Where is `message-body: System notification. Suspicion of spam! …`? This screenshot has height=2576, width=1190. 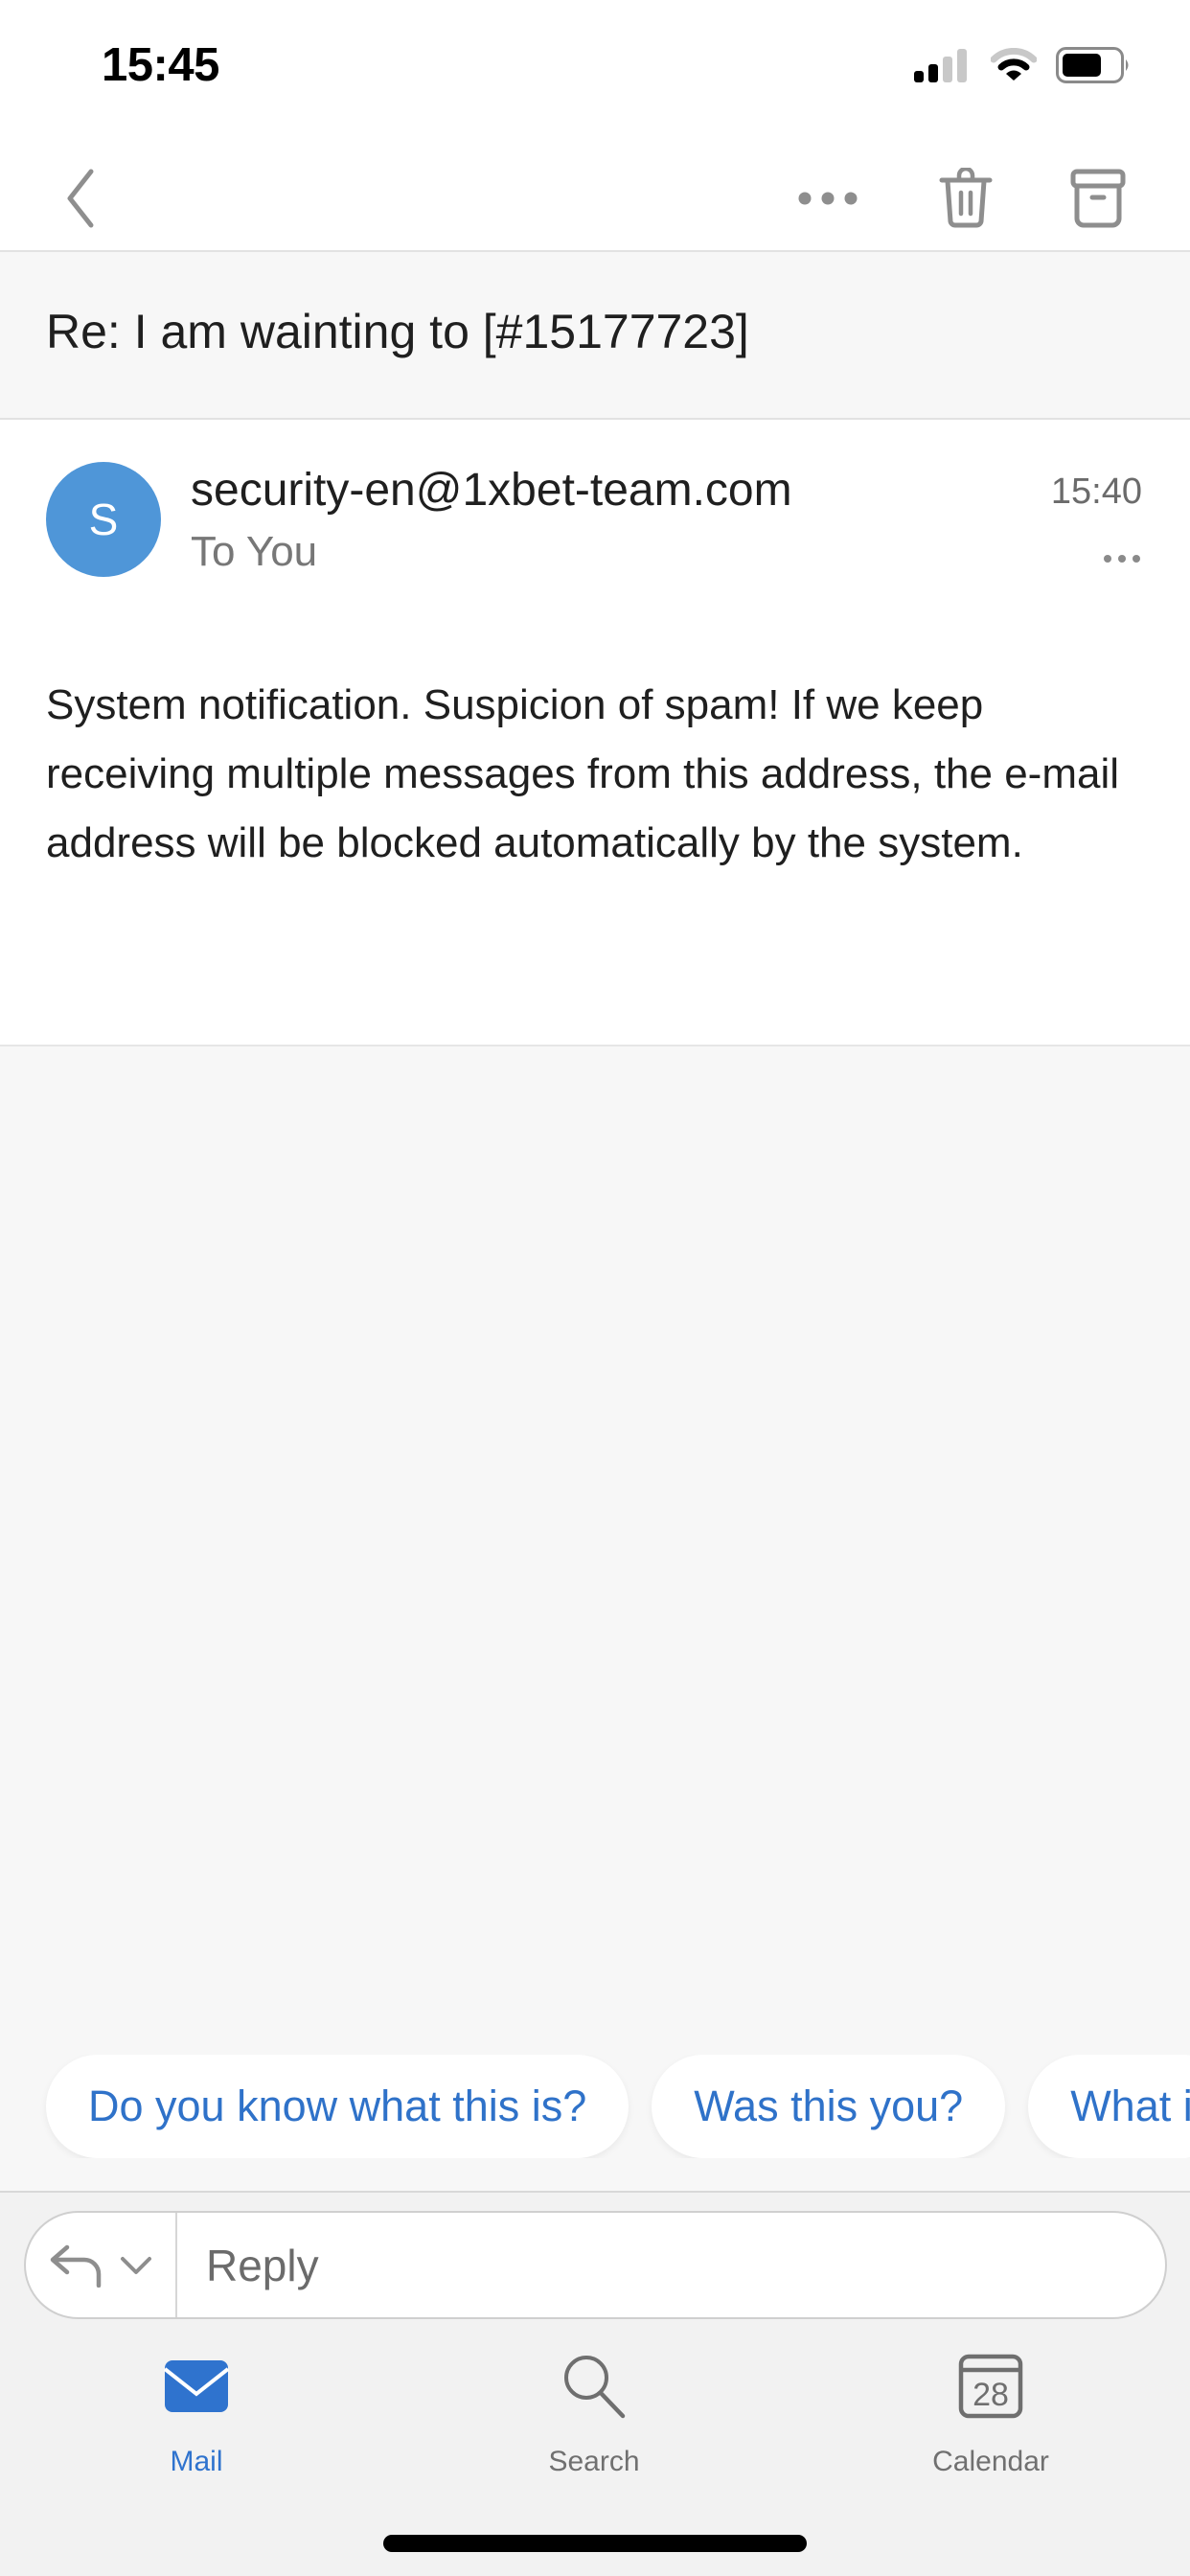 message-body: System notification. Suspicion of spam! … is located at coordinates (583, 773).